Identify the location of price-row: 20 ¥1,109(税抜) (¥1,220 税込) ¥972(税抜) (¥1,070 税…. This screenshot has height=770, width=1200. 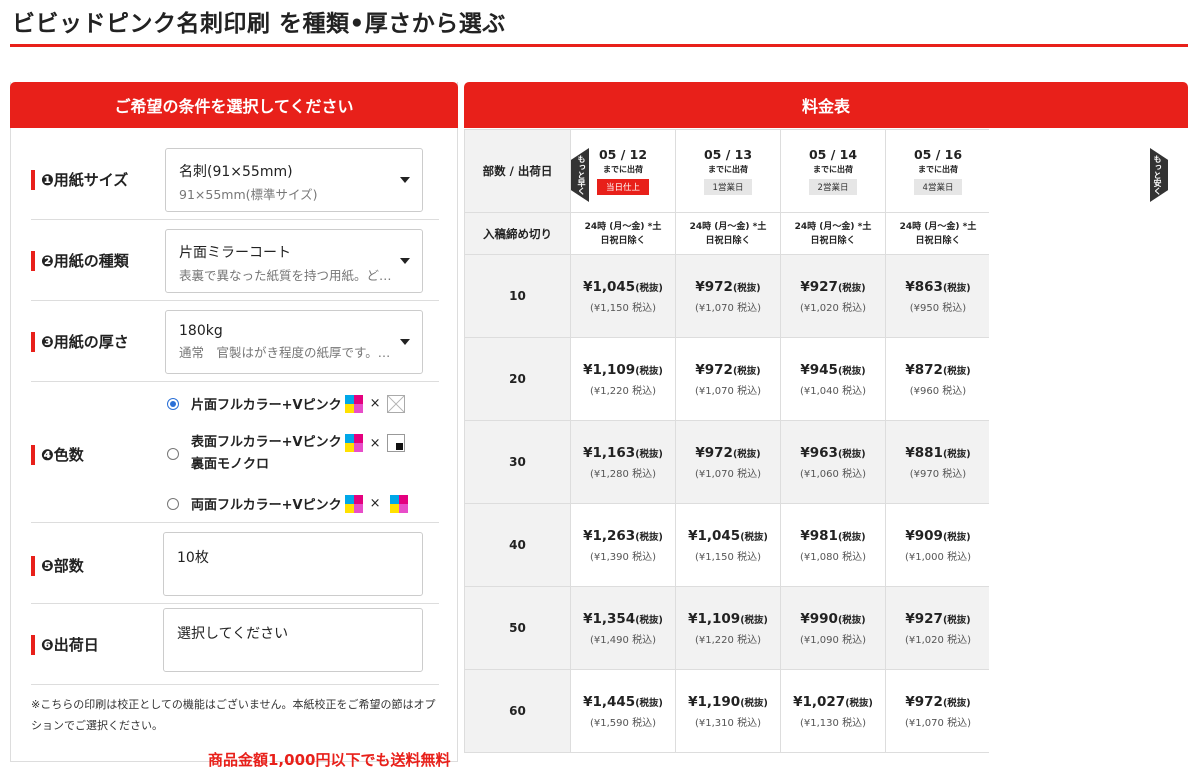
(727, 379).